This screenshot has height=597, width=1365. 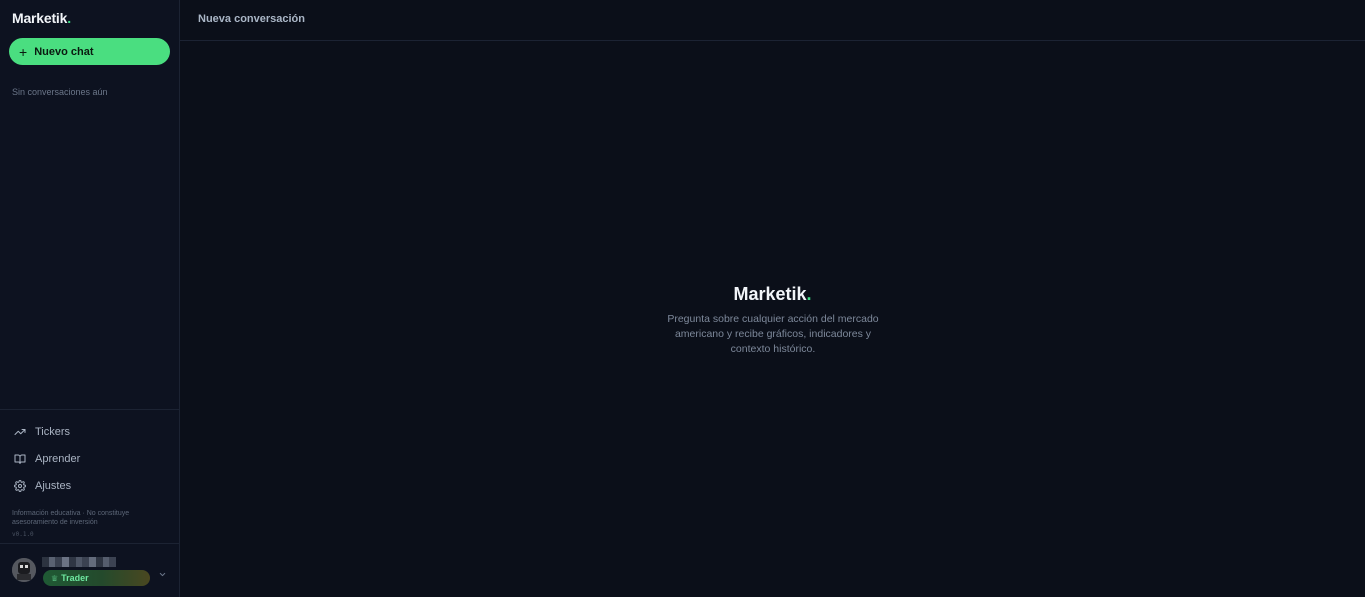 I want to click on sidebar-item-aprender: Aprender, so click(x=47, y=459).